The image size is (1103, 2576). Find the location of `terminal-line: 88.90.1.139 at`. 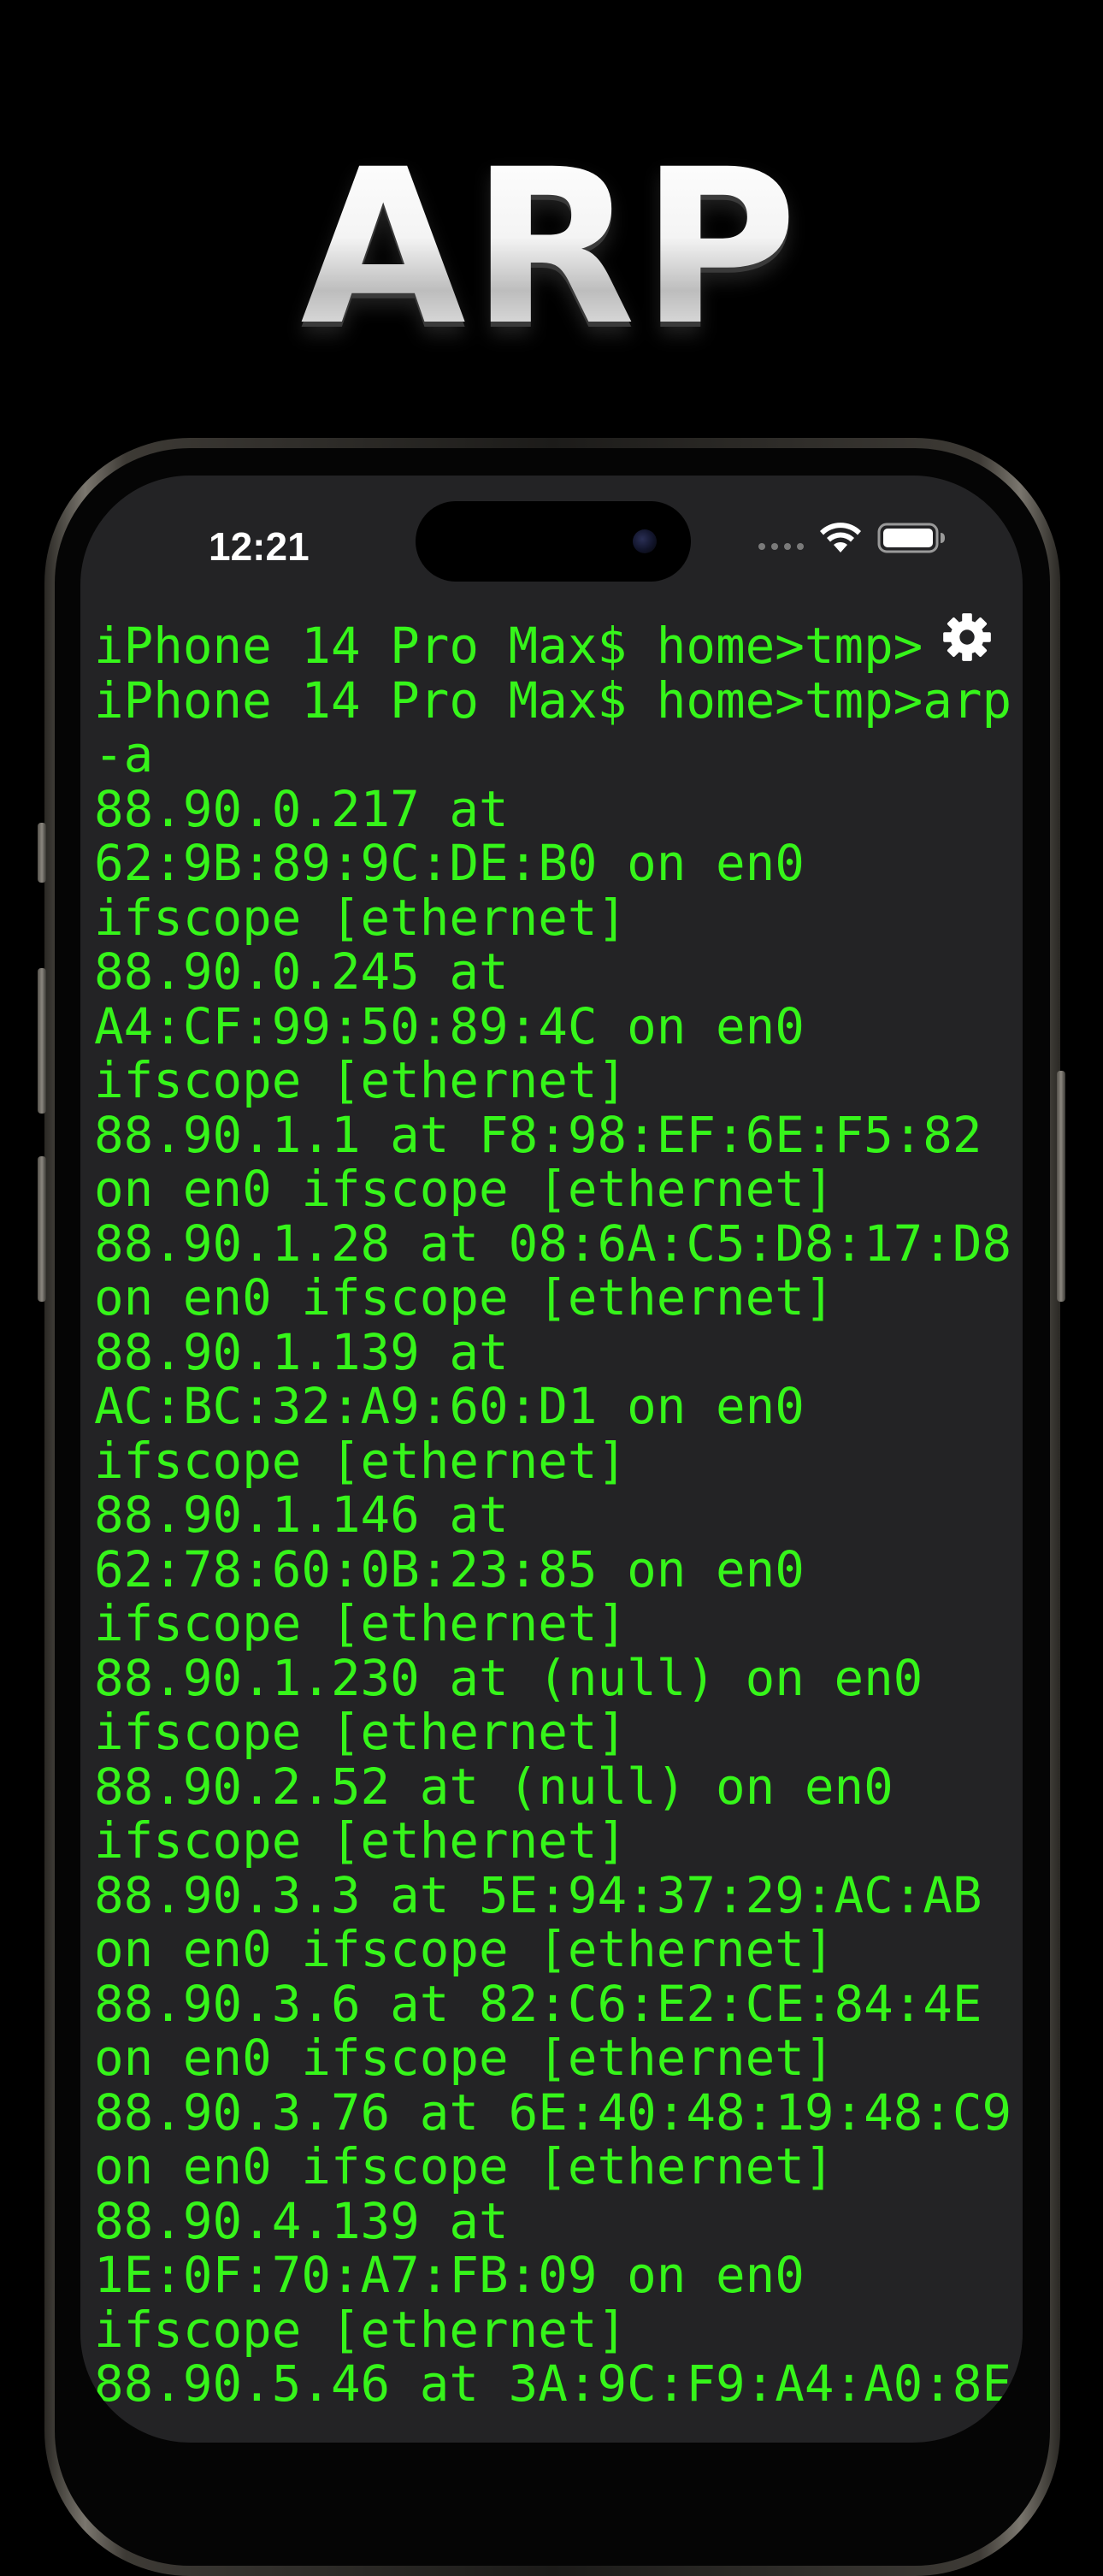

terminal-line: 88.90.1.139 at is located at coordinates (301, 1352).